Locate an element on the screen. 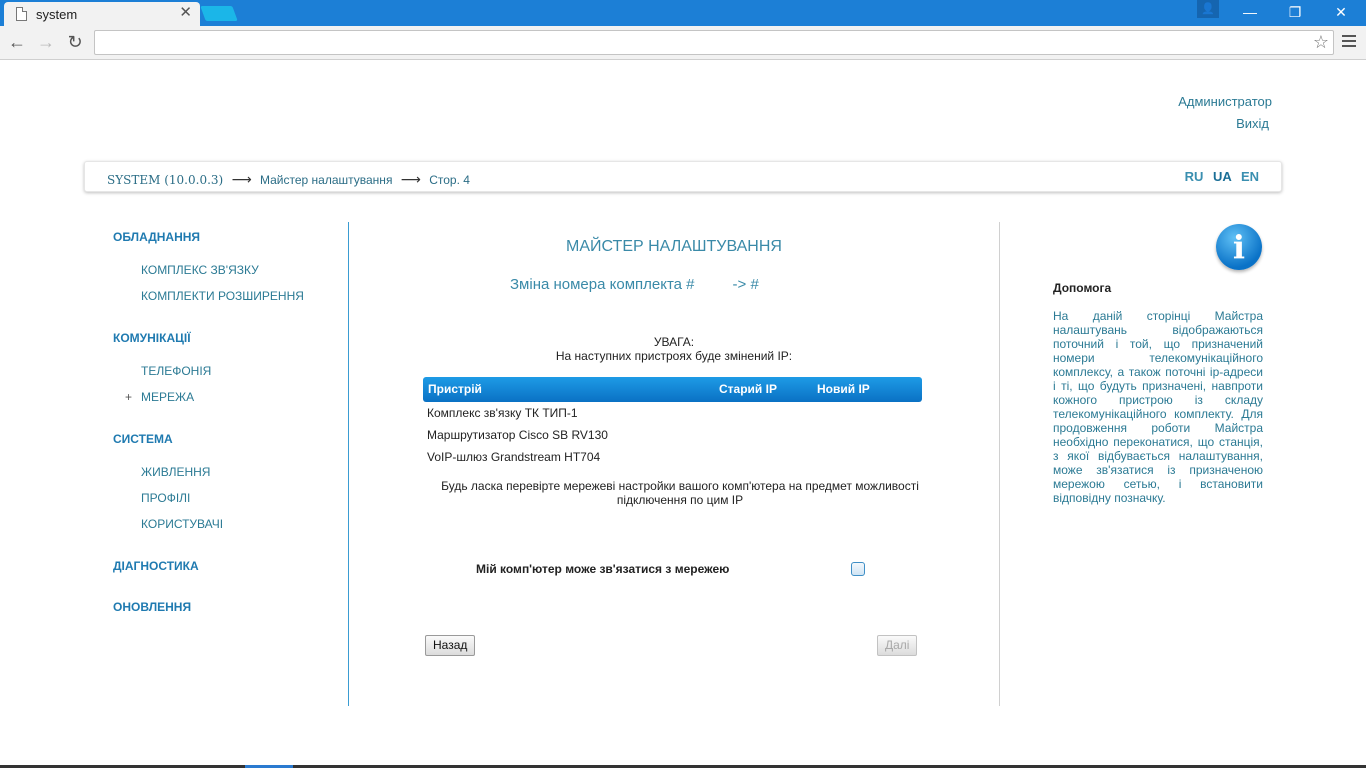 The image size is (1366, 768). table-header: Пристрій Старий IP Новий IP is located at coordinates (672, 389).